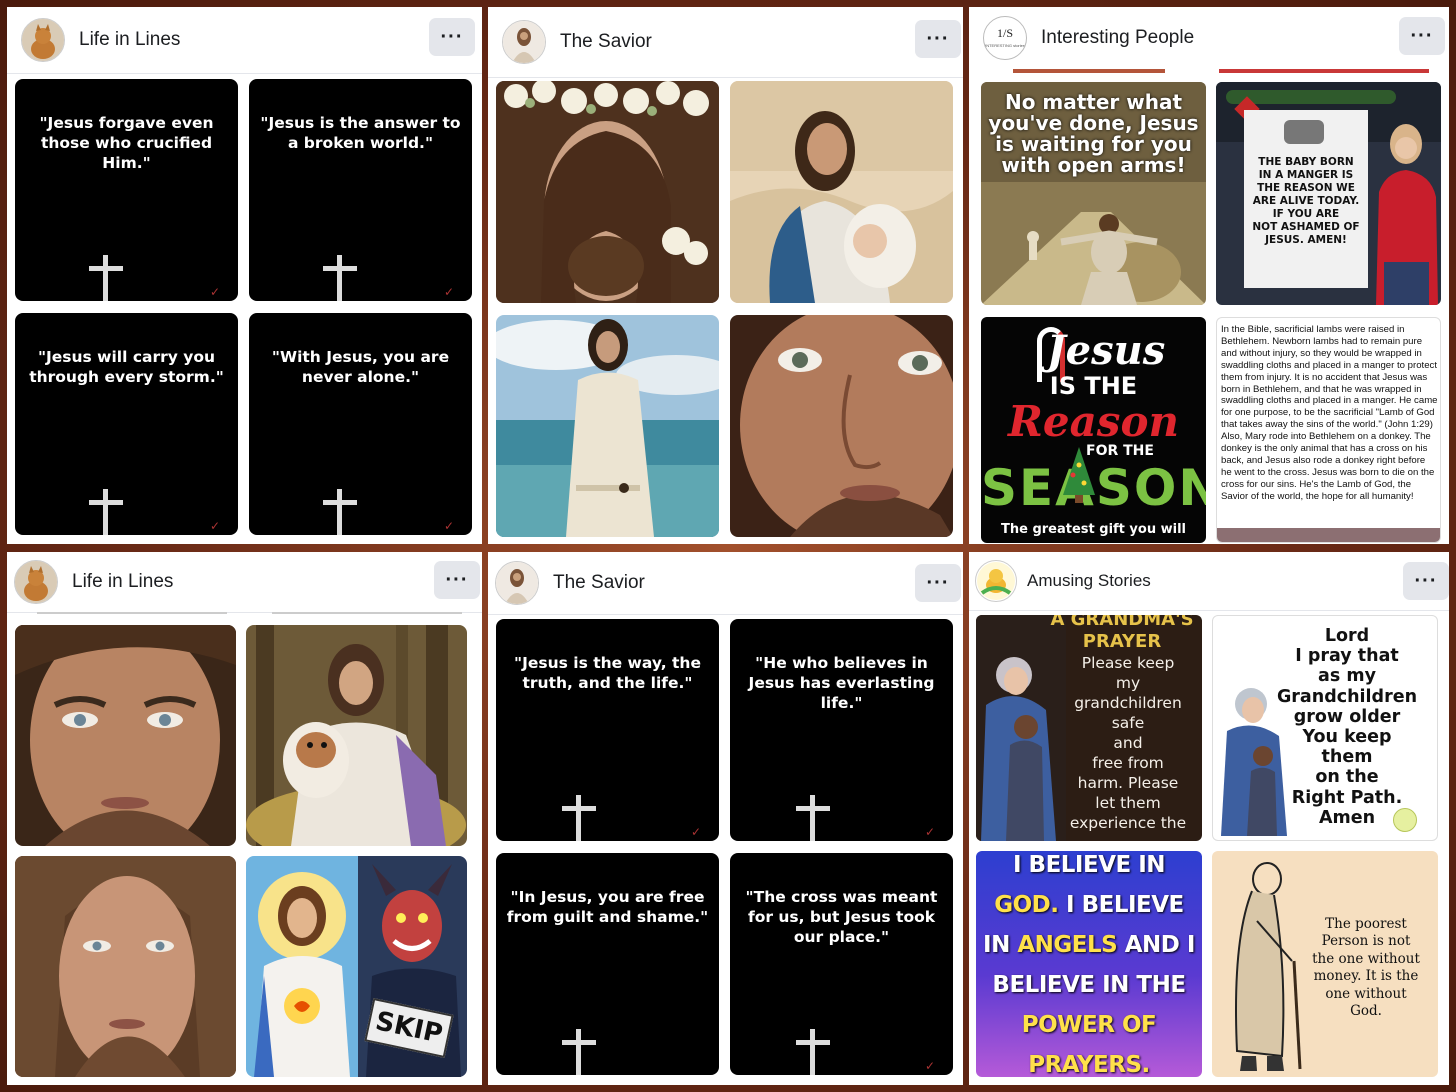 This screenshot has height=1092, width=1456. What do you see at coordinates (1366, 958) in the screenshot?
I see `quote-line: the one without` at bounding box center [1366, 958].